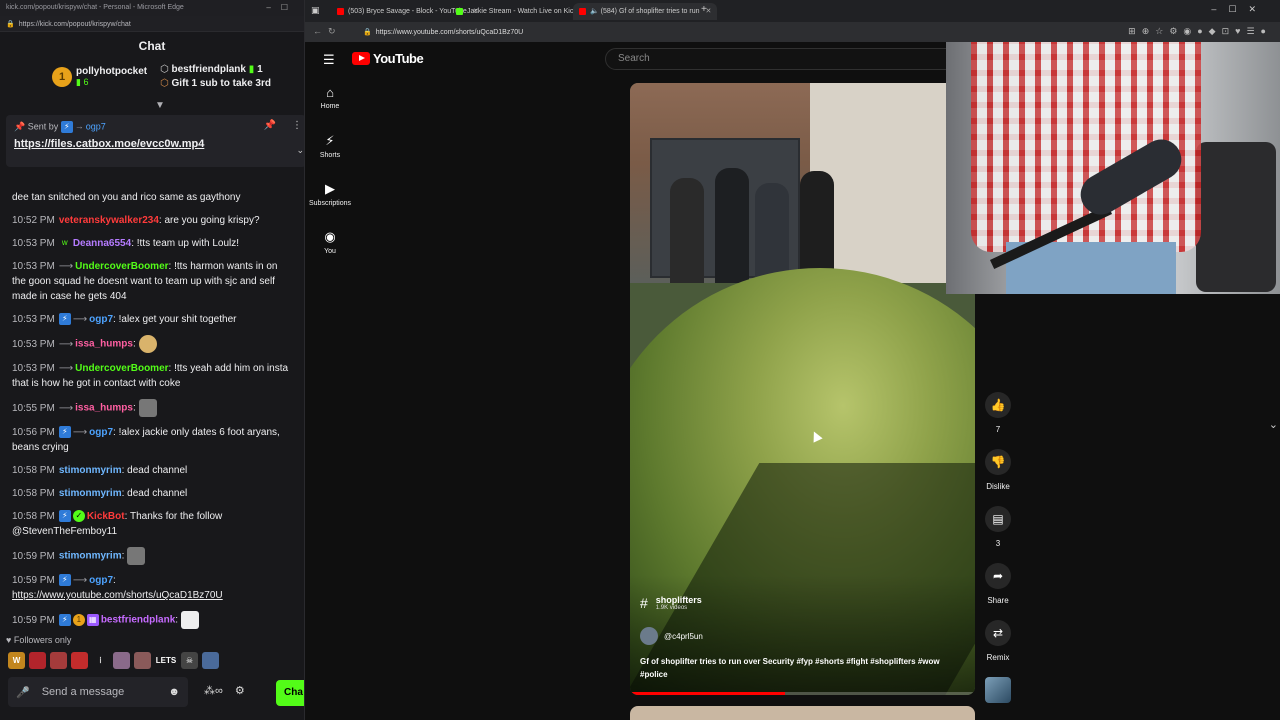  I want to click on rail-item-home: ⌂ Home, so click(330, 109).